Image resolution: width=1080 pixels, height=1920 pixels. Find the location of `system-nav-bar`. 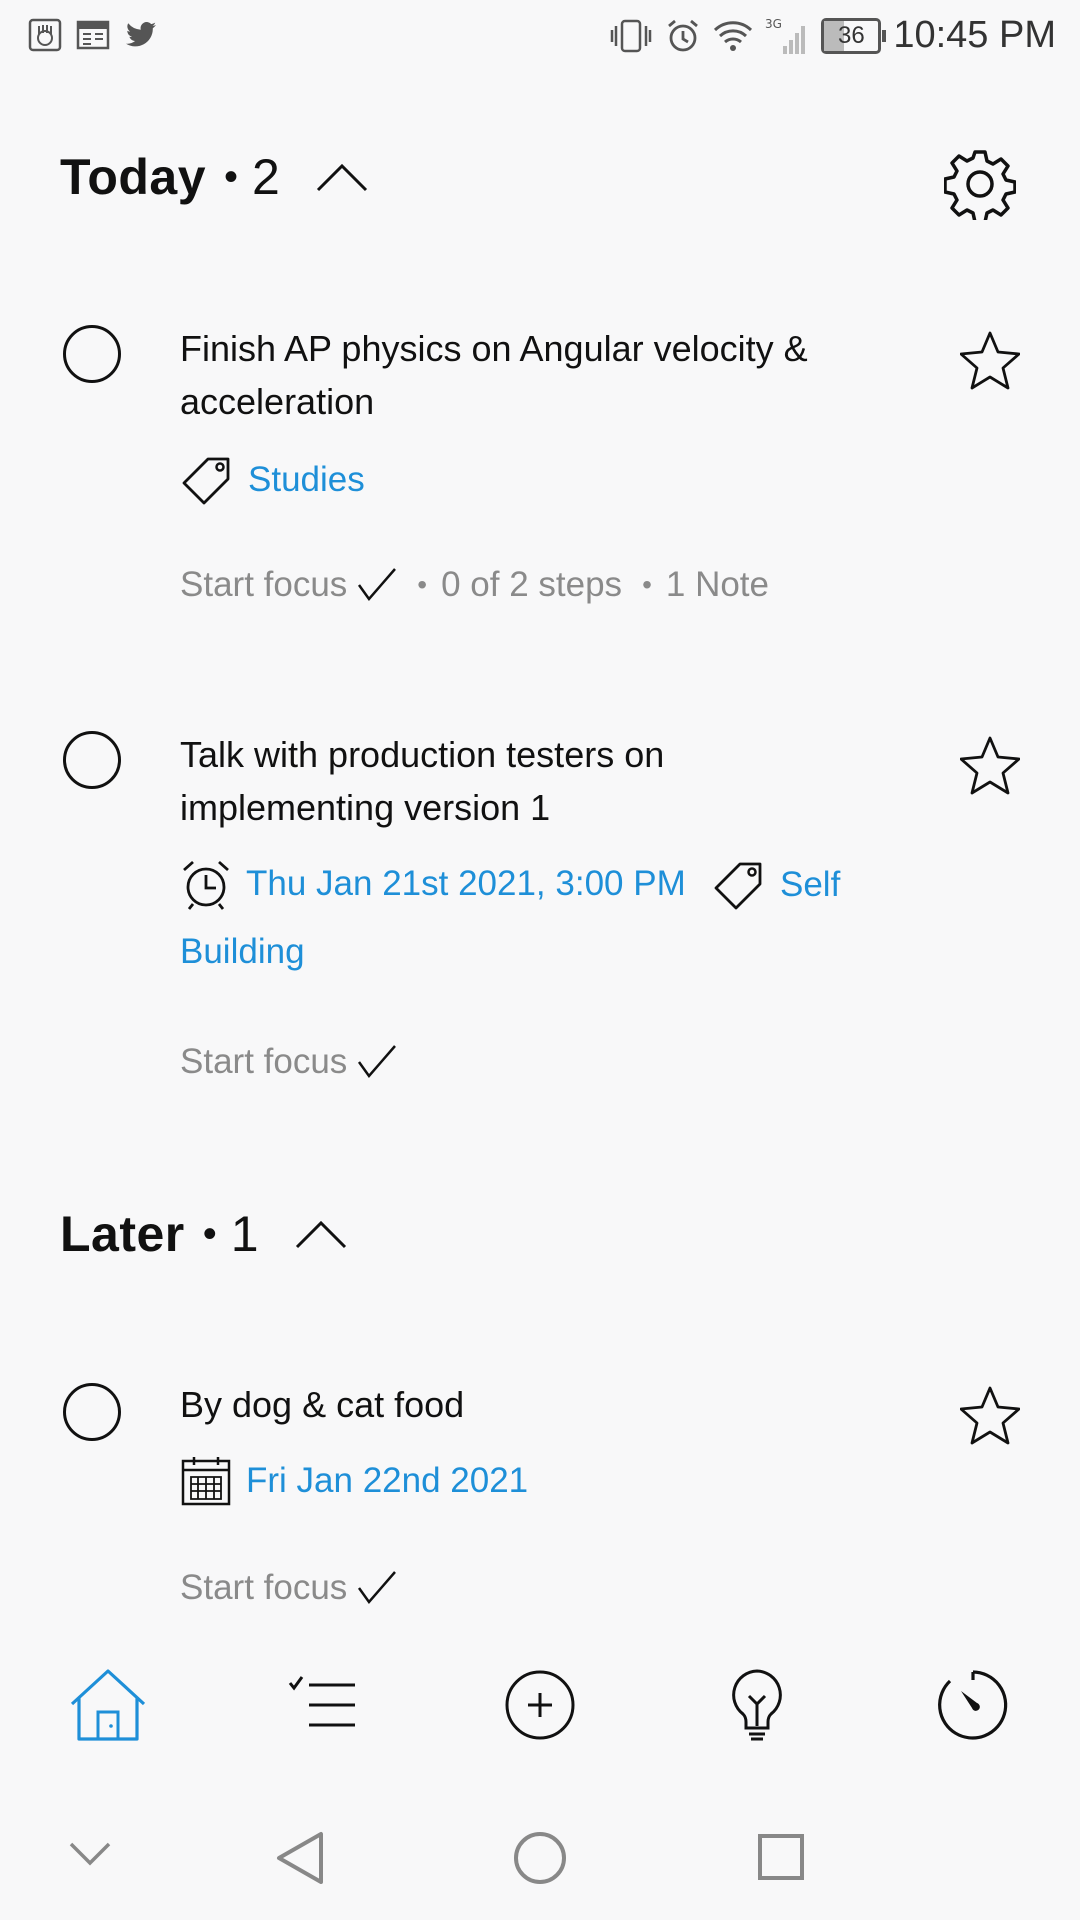

system-nav-bar is located at coordinates (540, 1860).